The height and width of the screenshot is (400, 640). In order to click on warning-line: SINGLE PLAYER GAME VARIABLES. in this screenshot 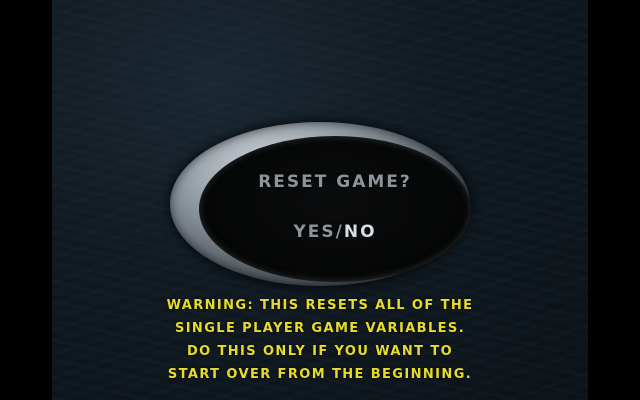, I will do `click(320, 328)`.